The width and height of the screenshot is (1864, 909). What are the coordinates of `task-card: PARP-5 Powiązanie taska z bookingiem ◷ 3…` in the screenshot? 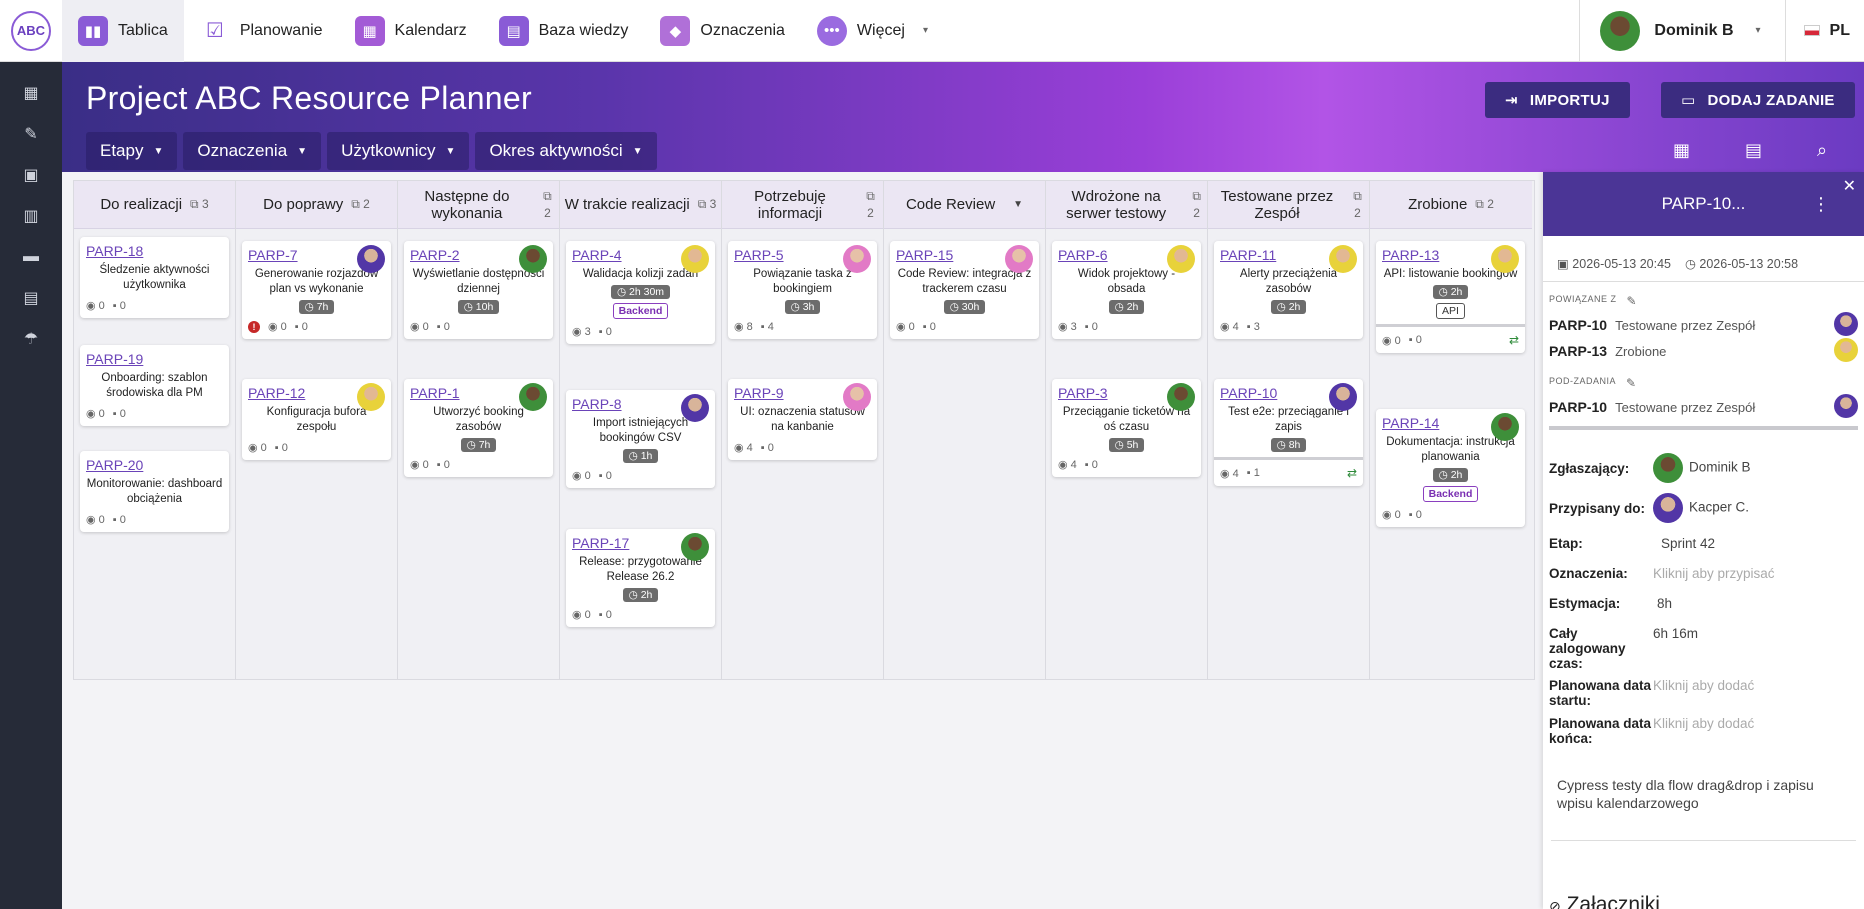 It's located at (802, 290).